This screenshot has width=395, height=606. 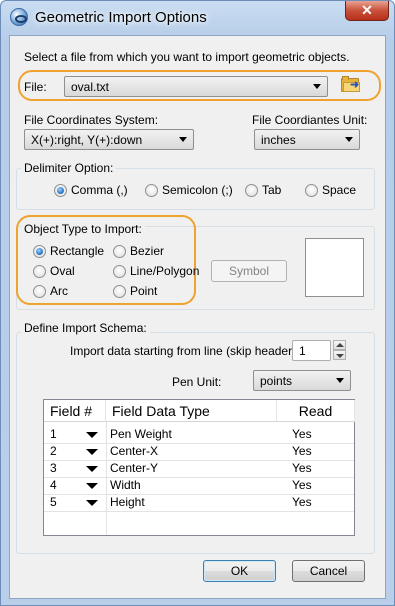 I want to click on spin-down-icon, so click(x=339, y=355).